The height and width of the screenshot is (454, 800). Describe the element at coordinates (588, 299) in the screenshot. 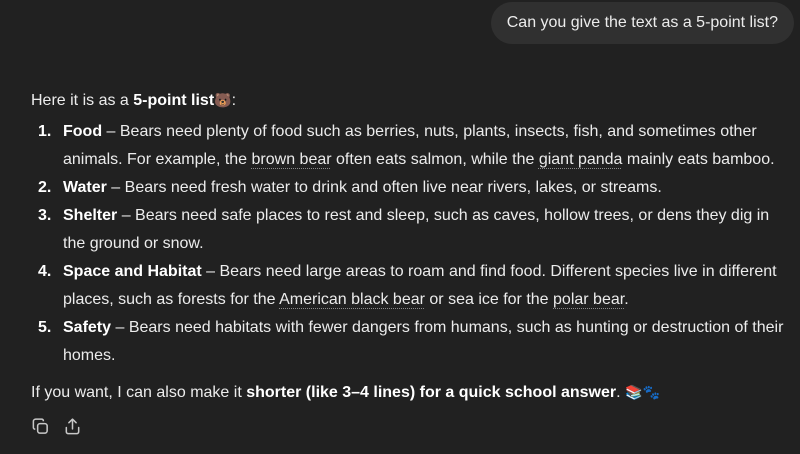

I see `entity-link: polar bear` at that location.